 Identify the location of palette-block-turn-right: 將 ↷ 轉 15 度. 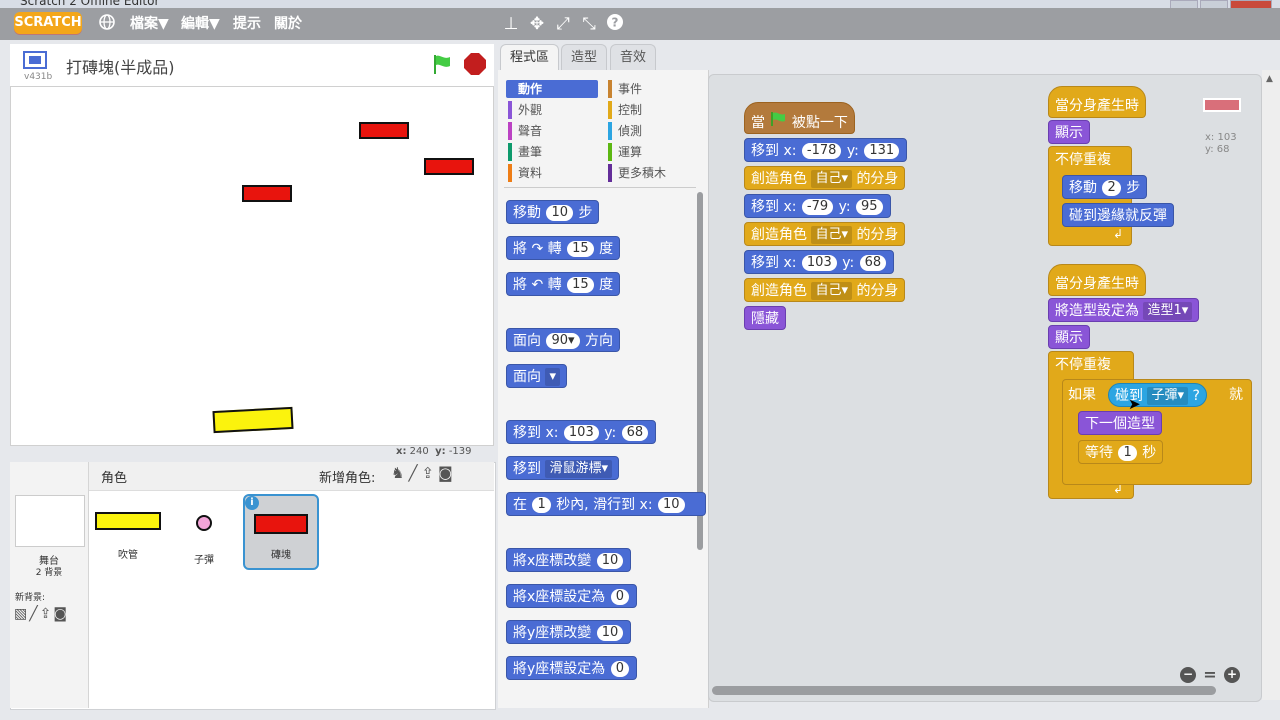
(563, 248).